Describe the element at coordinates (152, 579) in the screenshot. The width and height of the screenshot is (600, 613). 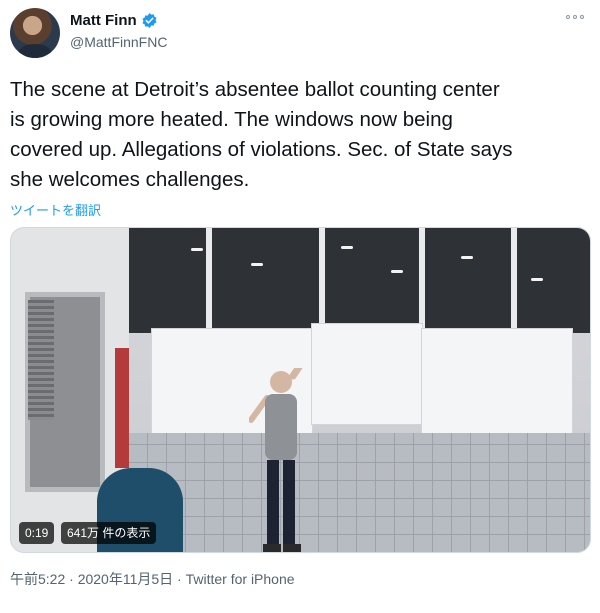
I see `tweet-meta: 午前5:22 · 2020年11月5日 · Twitter for iPhone` at that location.